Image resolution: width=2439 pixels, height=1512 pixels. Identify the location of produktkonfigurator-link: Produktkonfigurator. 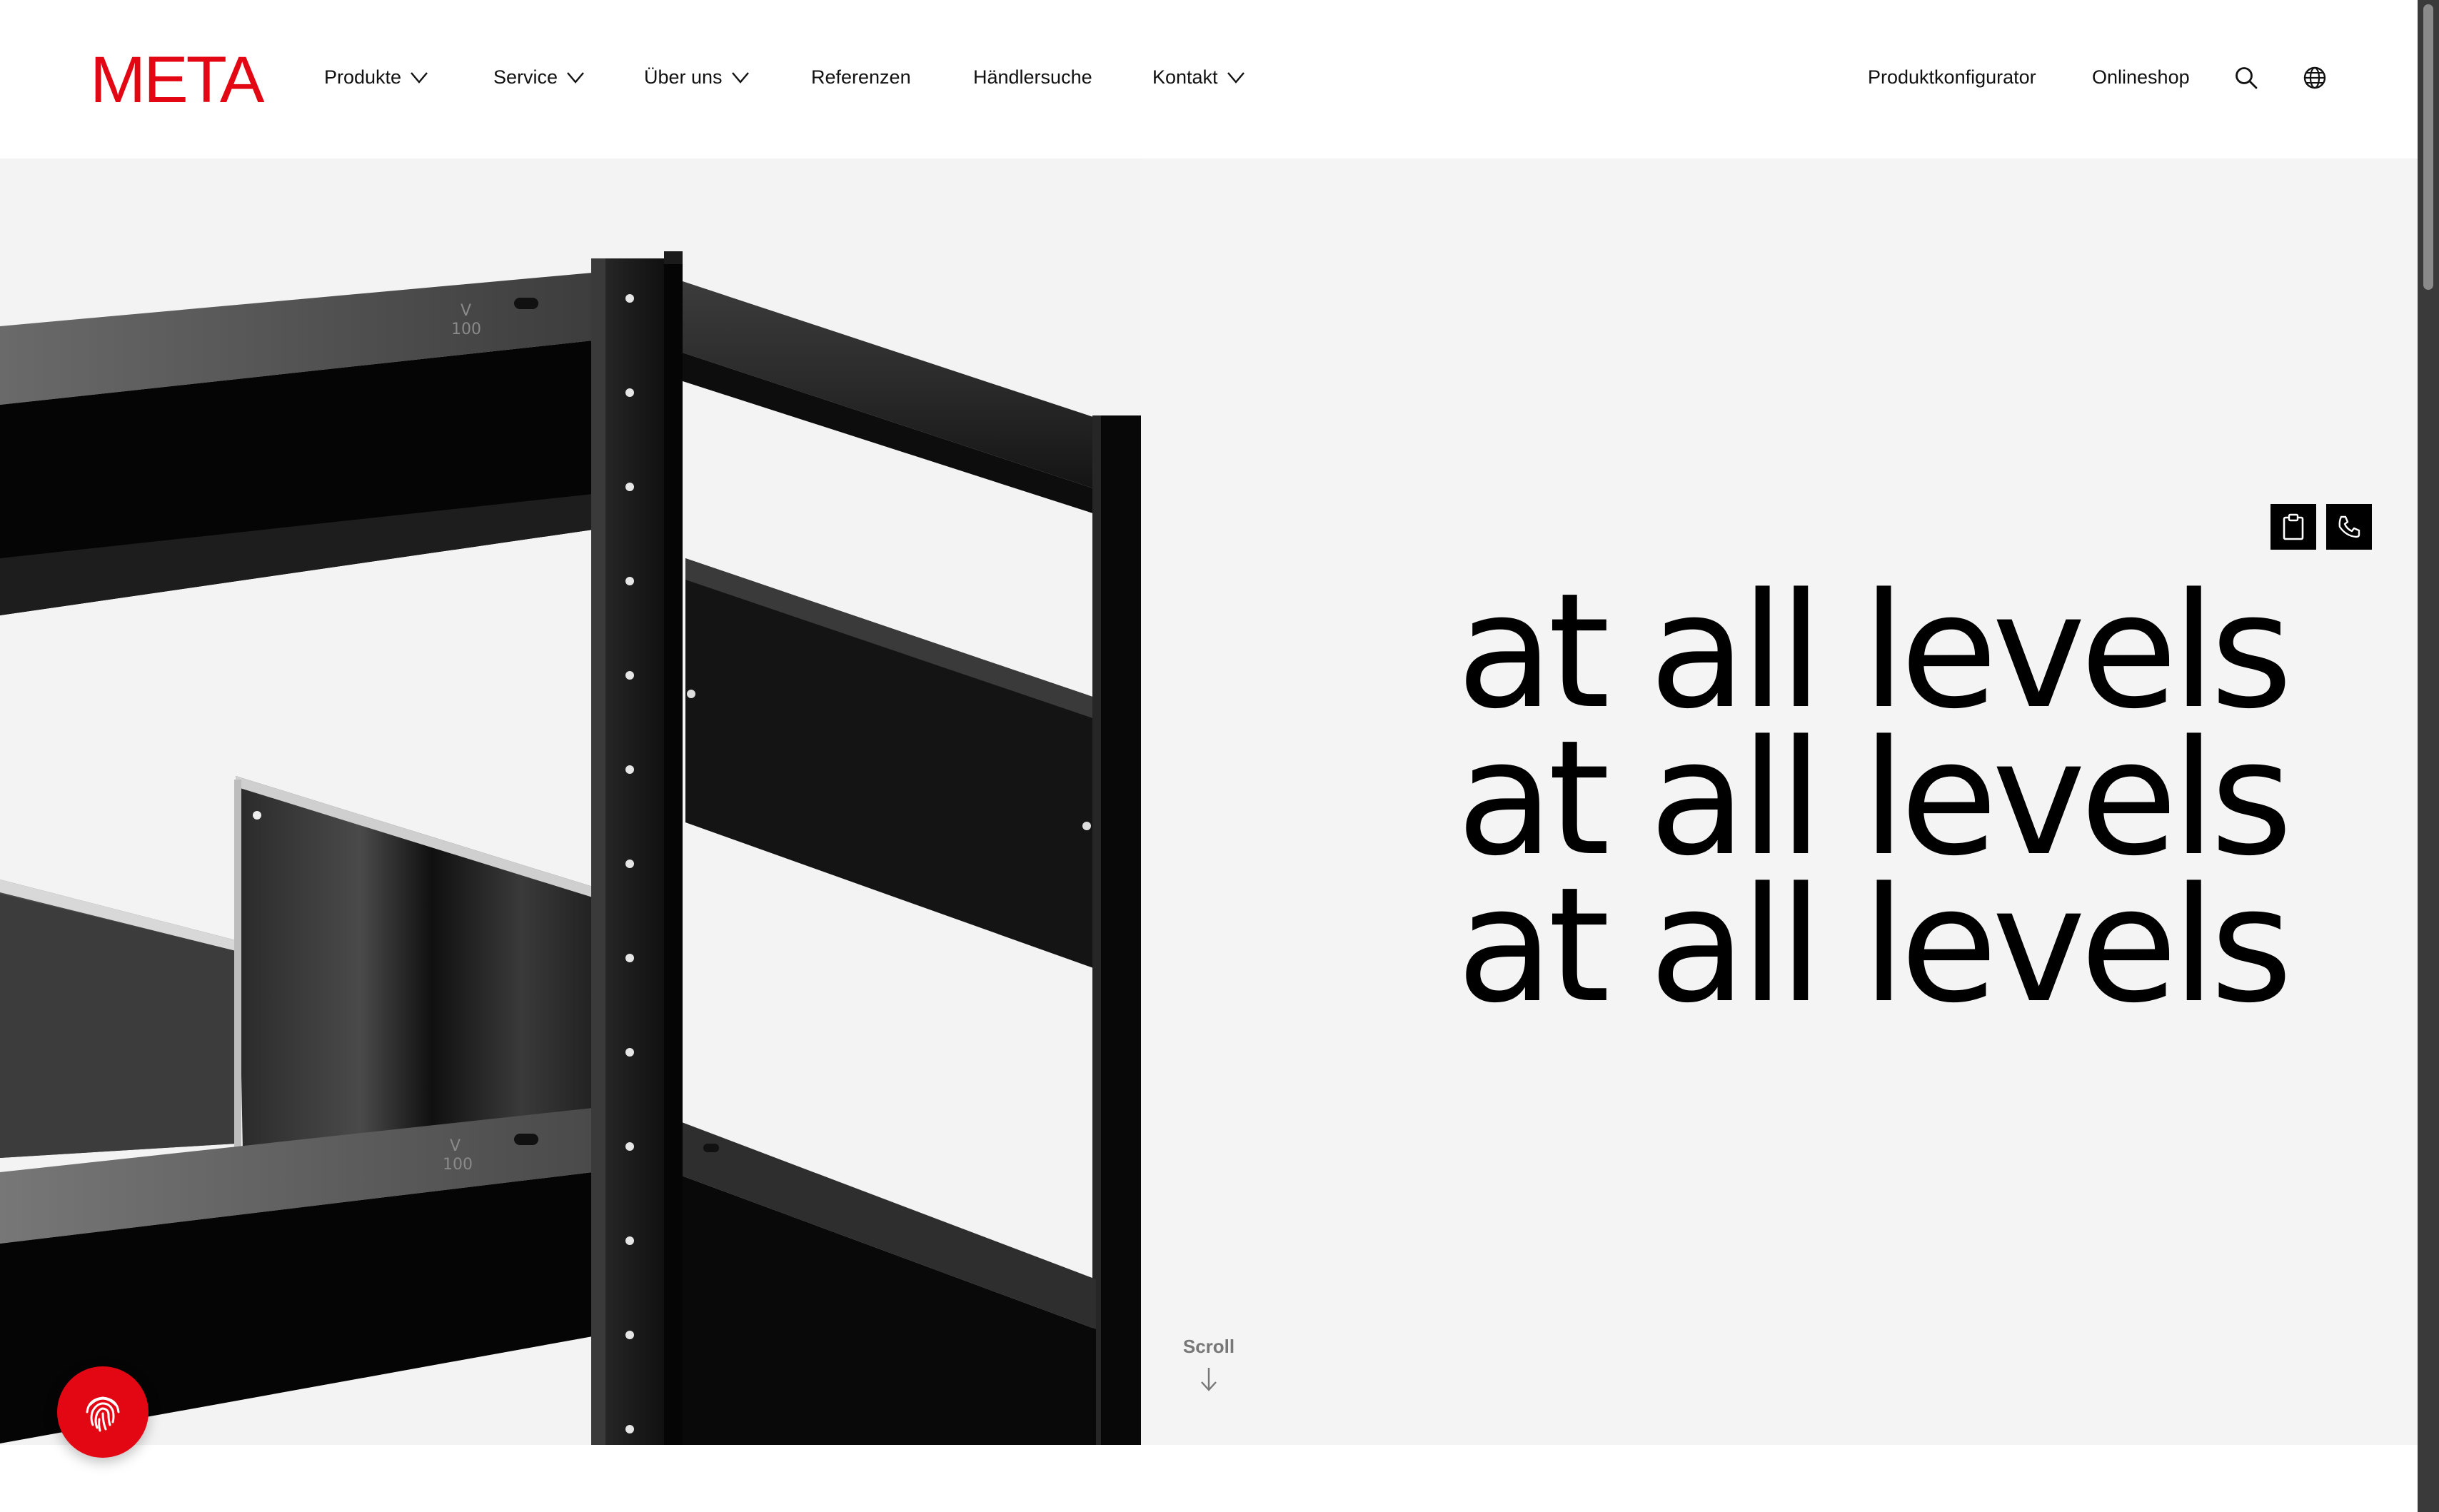
(1952, 77).